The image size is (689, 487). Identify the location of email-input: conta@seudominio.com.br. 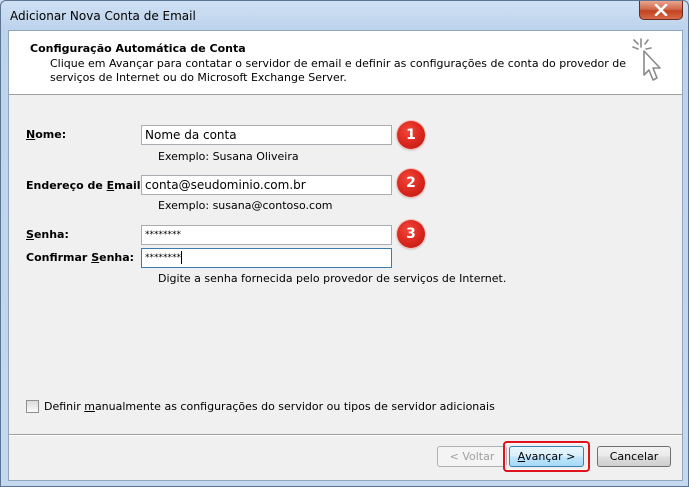
(266, 185).